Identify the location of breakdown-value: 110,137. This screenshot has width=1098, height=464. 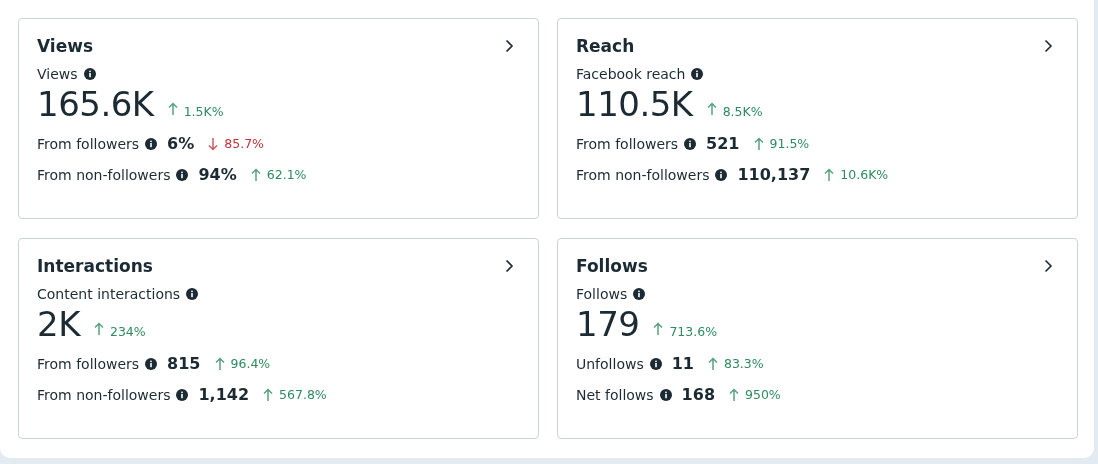
(774, 174).